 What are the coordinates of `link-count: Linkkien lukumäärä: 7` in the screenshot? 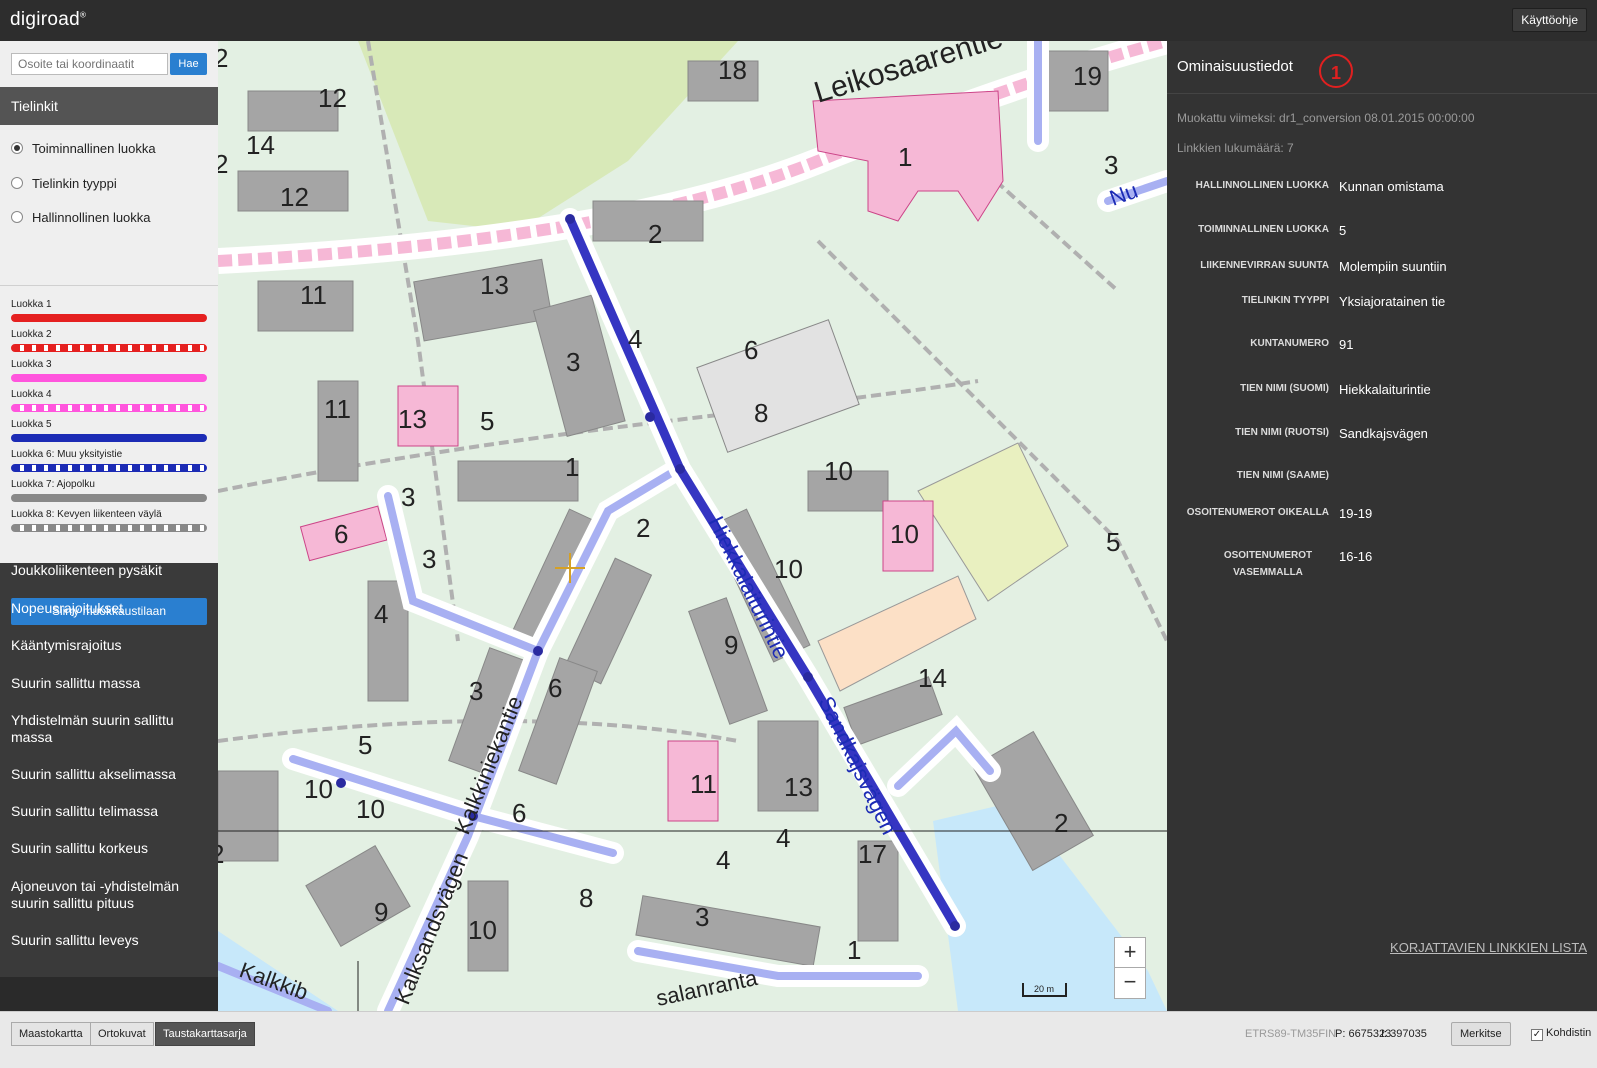 It's located at (1235, 148).